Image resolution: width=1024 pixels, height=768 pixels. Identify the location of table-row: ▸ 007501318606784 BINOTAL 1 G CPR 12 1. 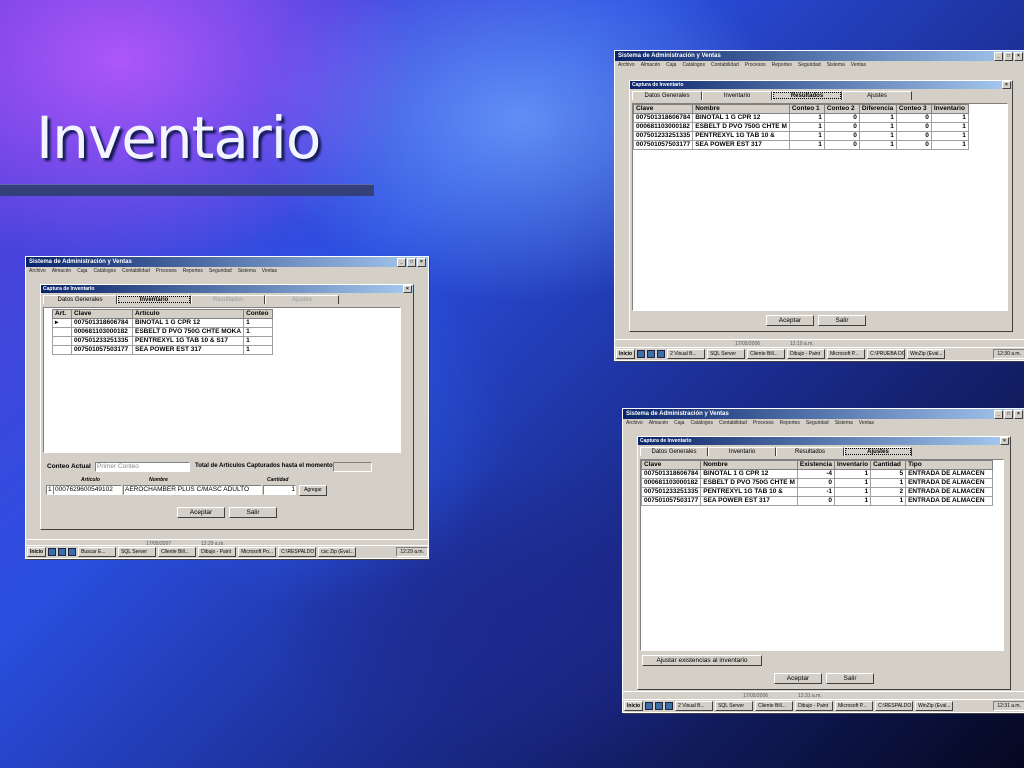
(163, 323).